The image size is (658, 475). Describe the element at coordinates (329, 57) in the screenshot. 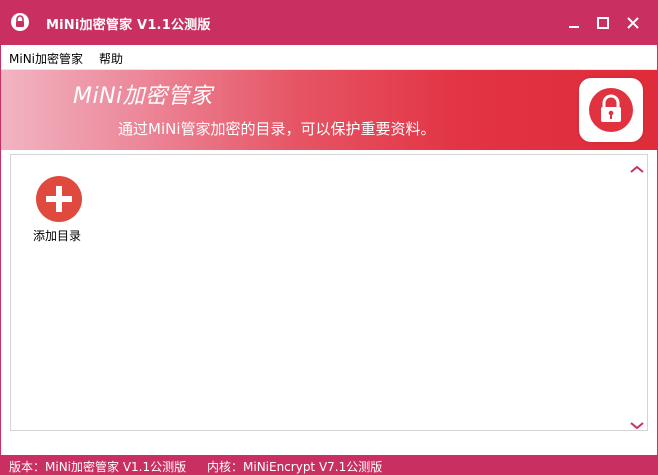

I see `menu-bar: MiNi加密管家 帮助` at that location.